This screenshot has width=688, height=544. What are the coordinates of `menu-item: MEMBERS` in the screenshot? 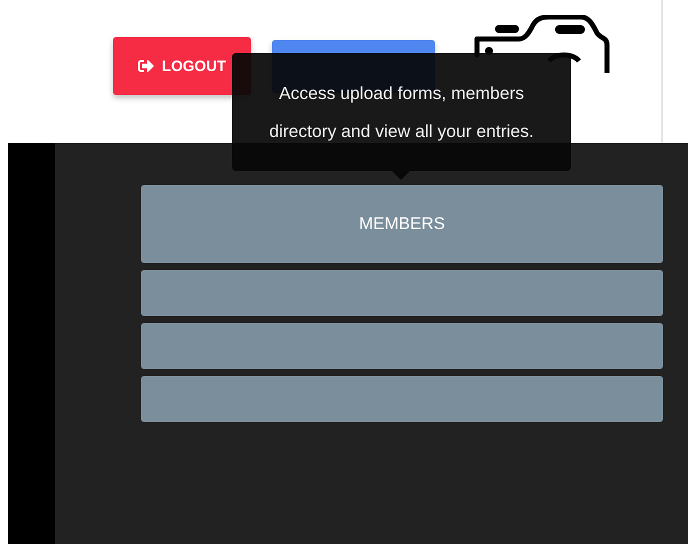 It's located at (402, 224).